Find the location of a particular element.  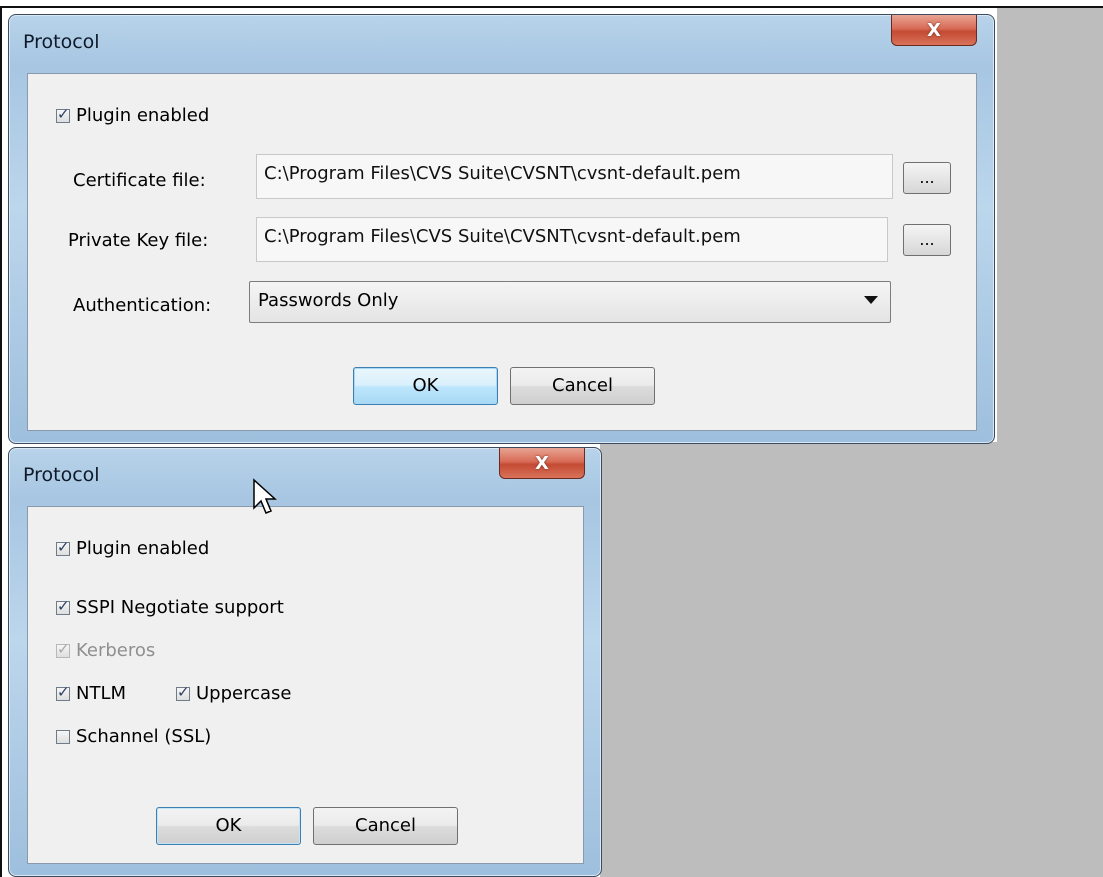

schannel-checkbox: Schannel (SSL) is located at coordinates (133, 736).